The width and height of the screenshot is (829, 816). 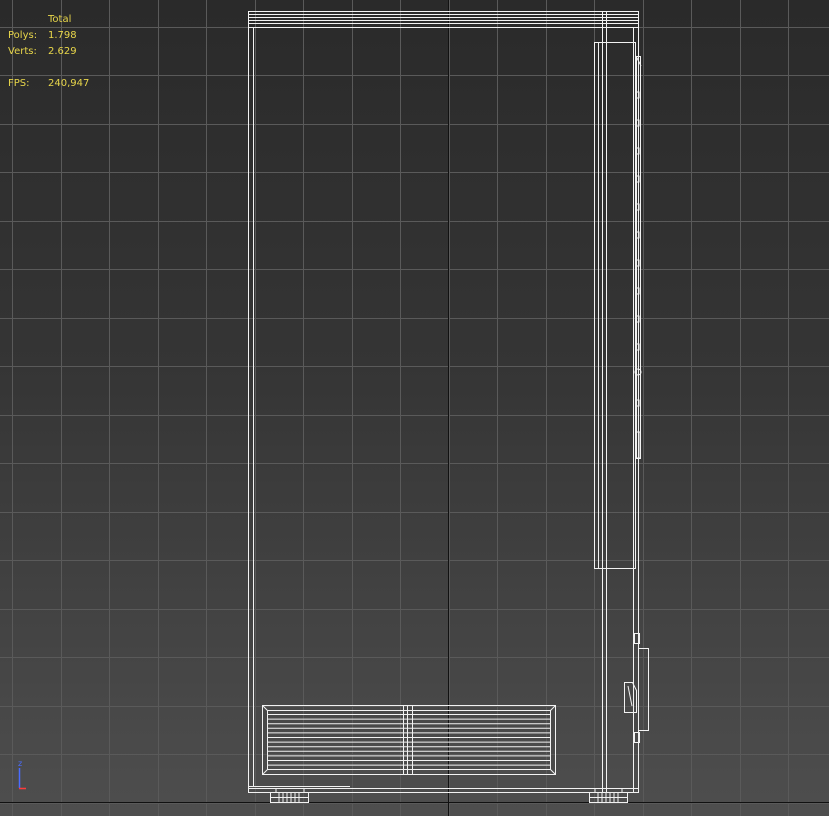 What do you see at coordinates (22, 51) in the screenshot?
I see `verts-label: Verts:` at bounding box center [22, 51].